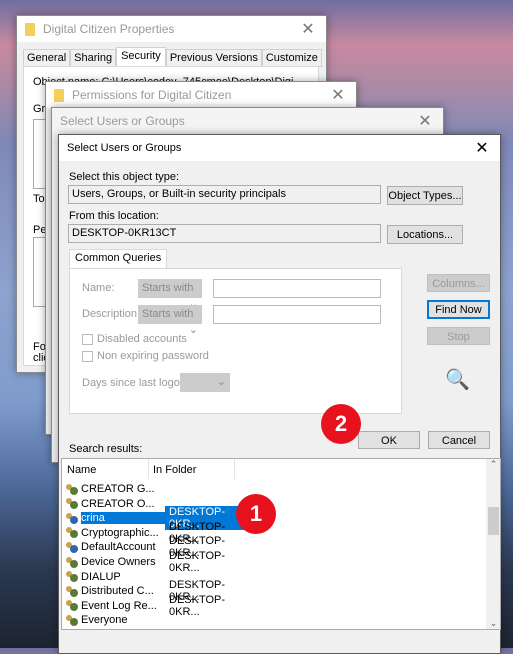  What do you see at coordinates (153, 356) in the screenshot?
I see `non-expiring-label: Non expiring password` at bounding box center [153, 356].